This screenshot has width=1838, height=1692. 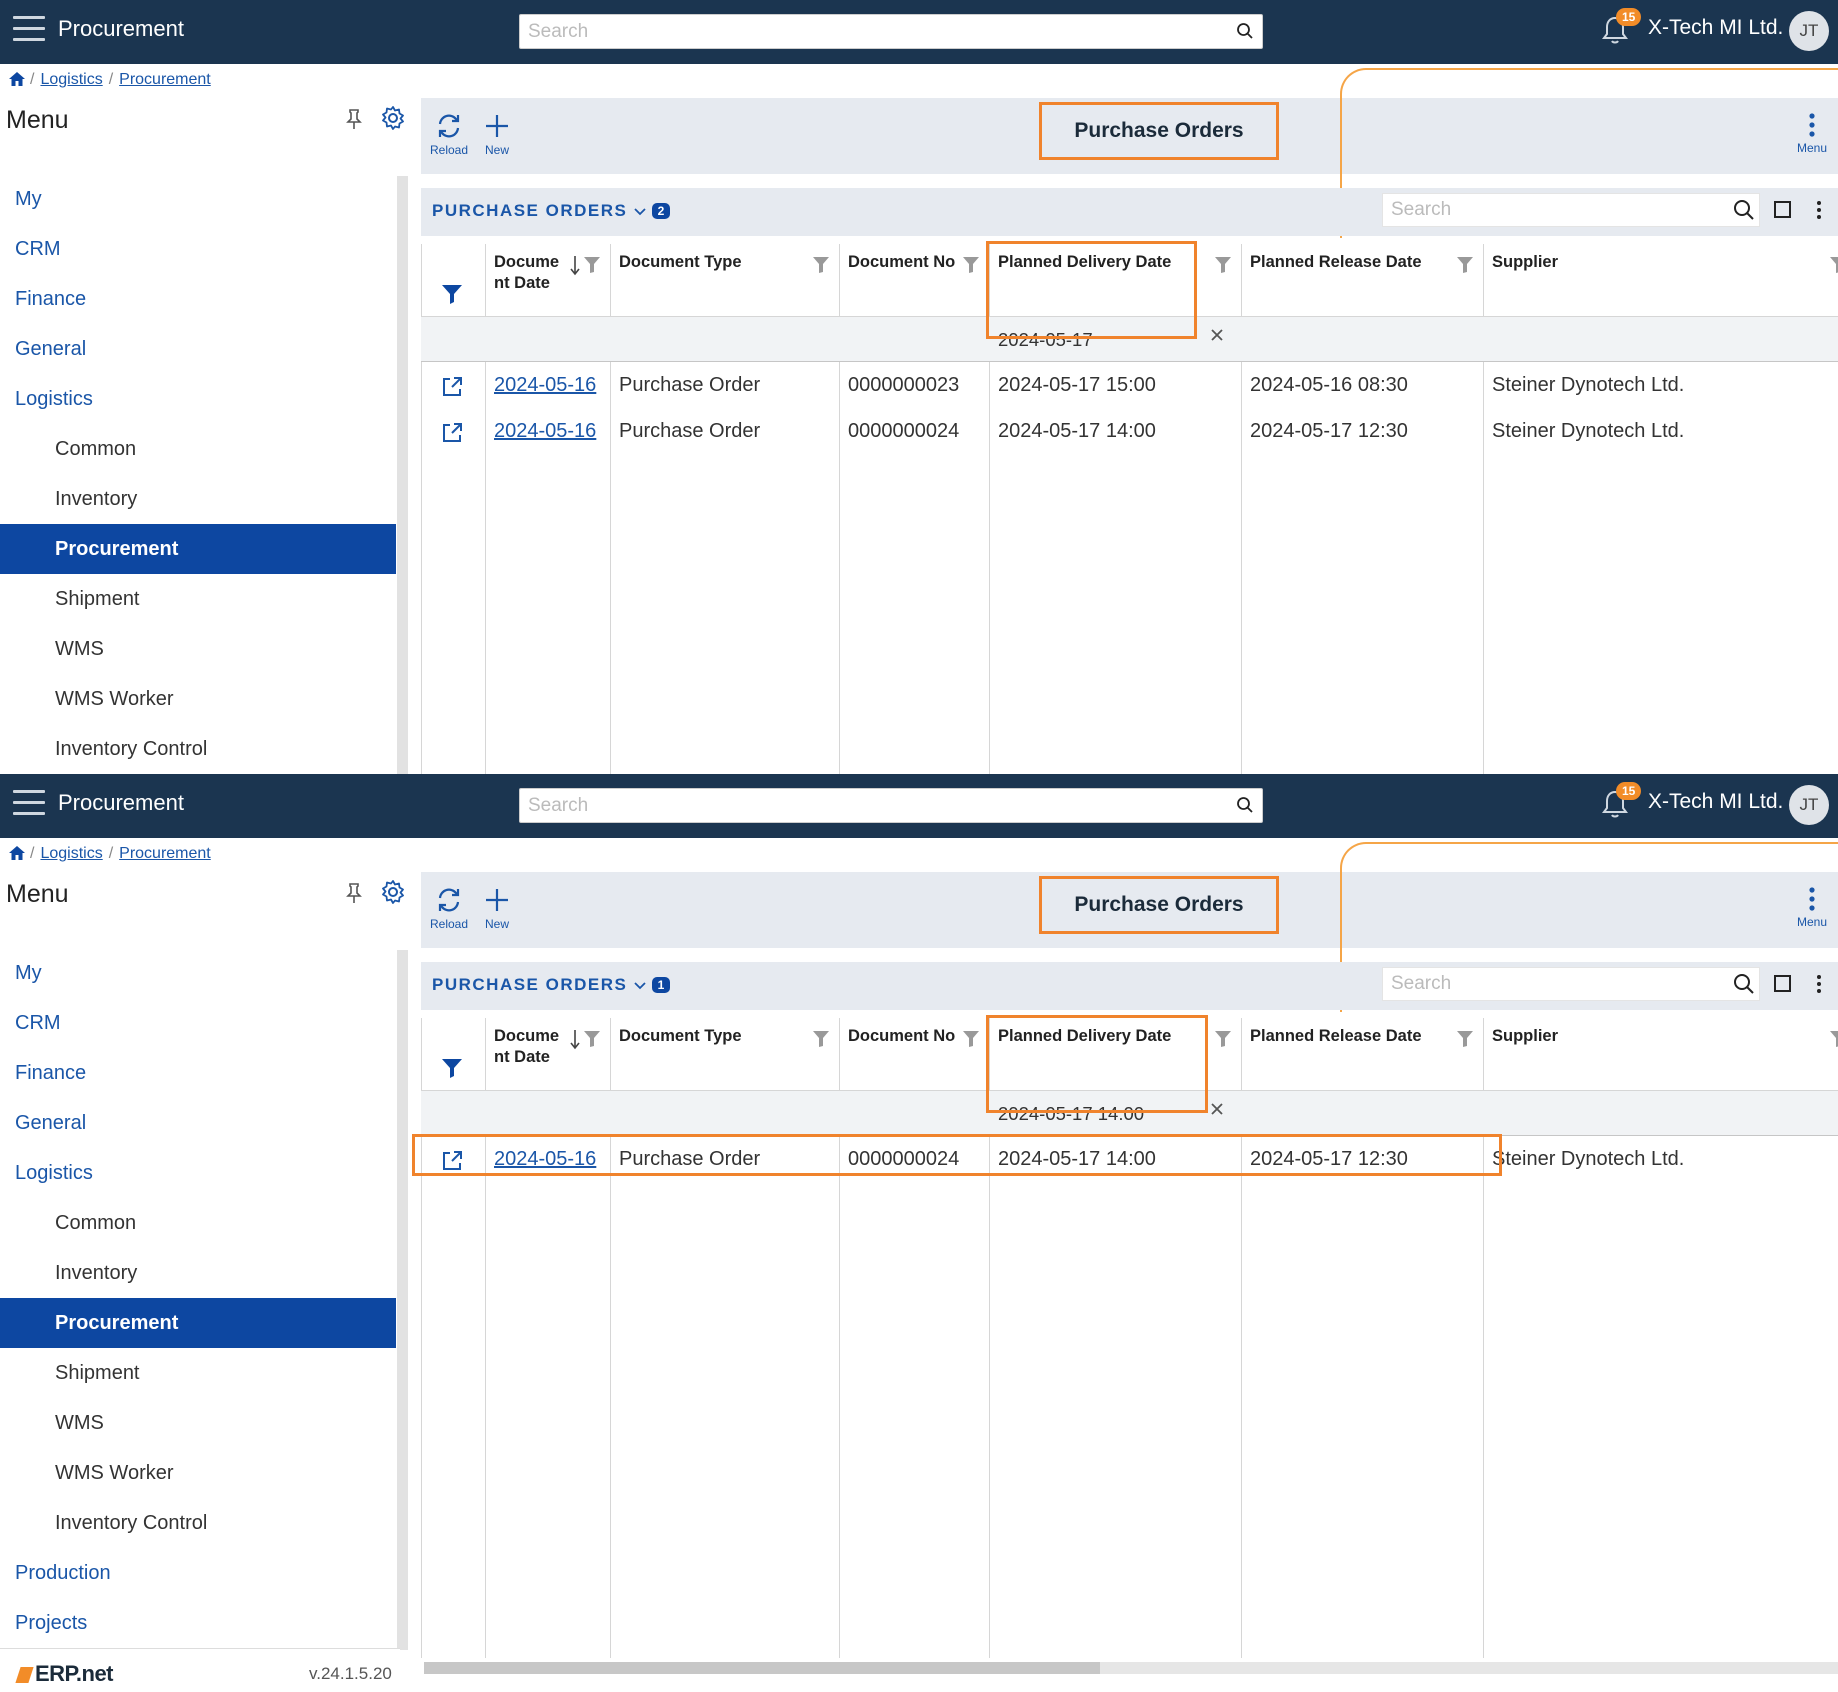 What do you see at coordinates (71, 853) in the screenshot?
I see `breadcrumb-logistics: Logistics` at bounding box center [71, 853].